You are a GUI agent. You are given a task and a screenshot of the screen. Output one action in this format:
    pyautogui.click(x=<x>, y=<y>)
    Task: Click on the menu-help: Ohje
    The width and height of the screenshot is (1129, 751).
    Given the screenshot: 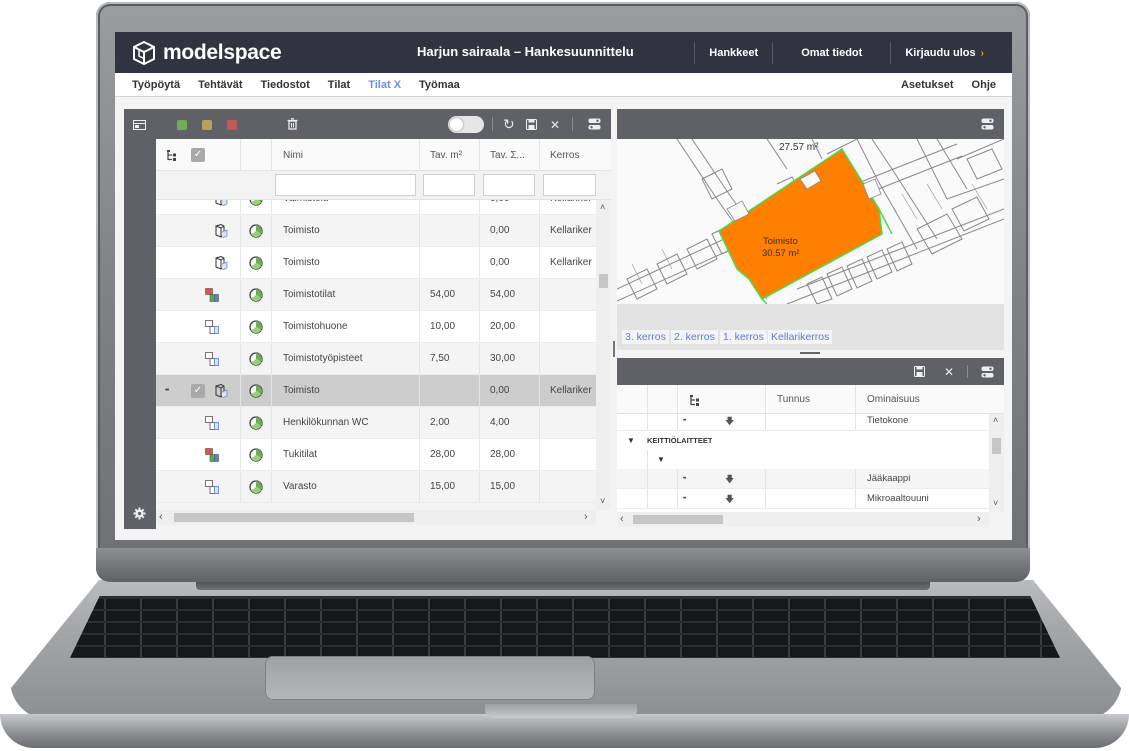 What is the action you would take?
    pyautogui.click(x=984, y=85)
    